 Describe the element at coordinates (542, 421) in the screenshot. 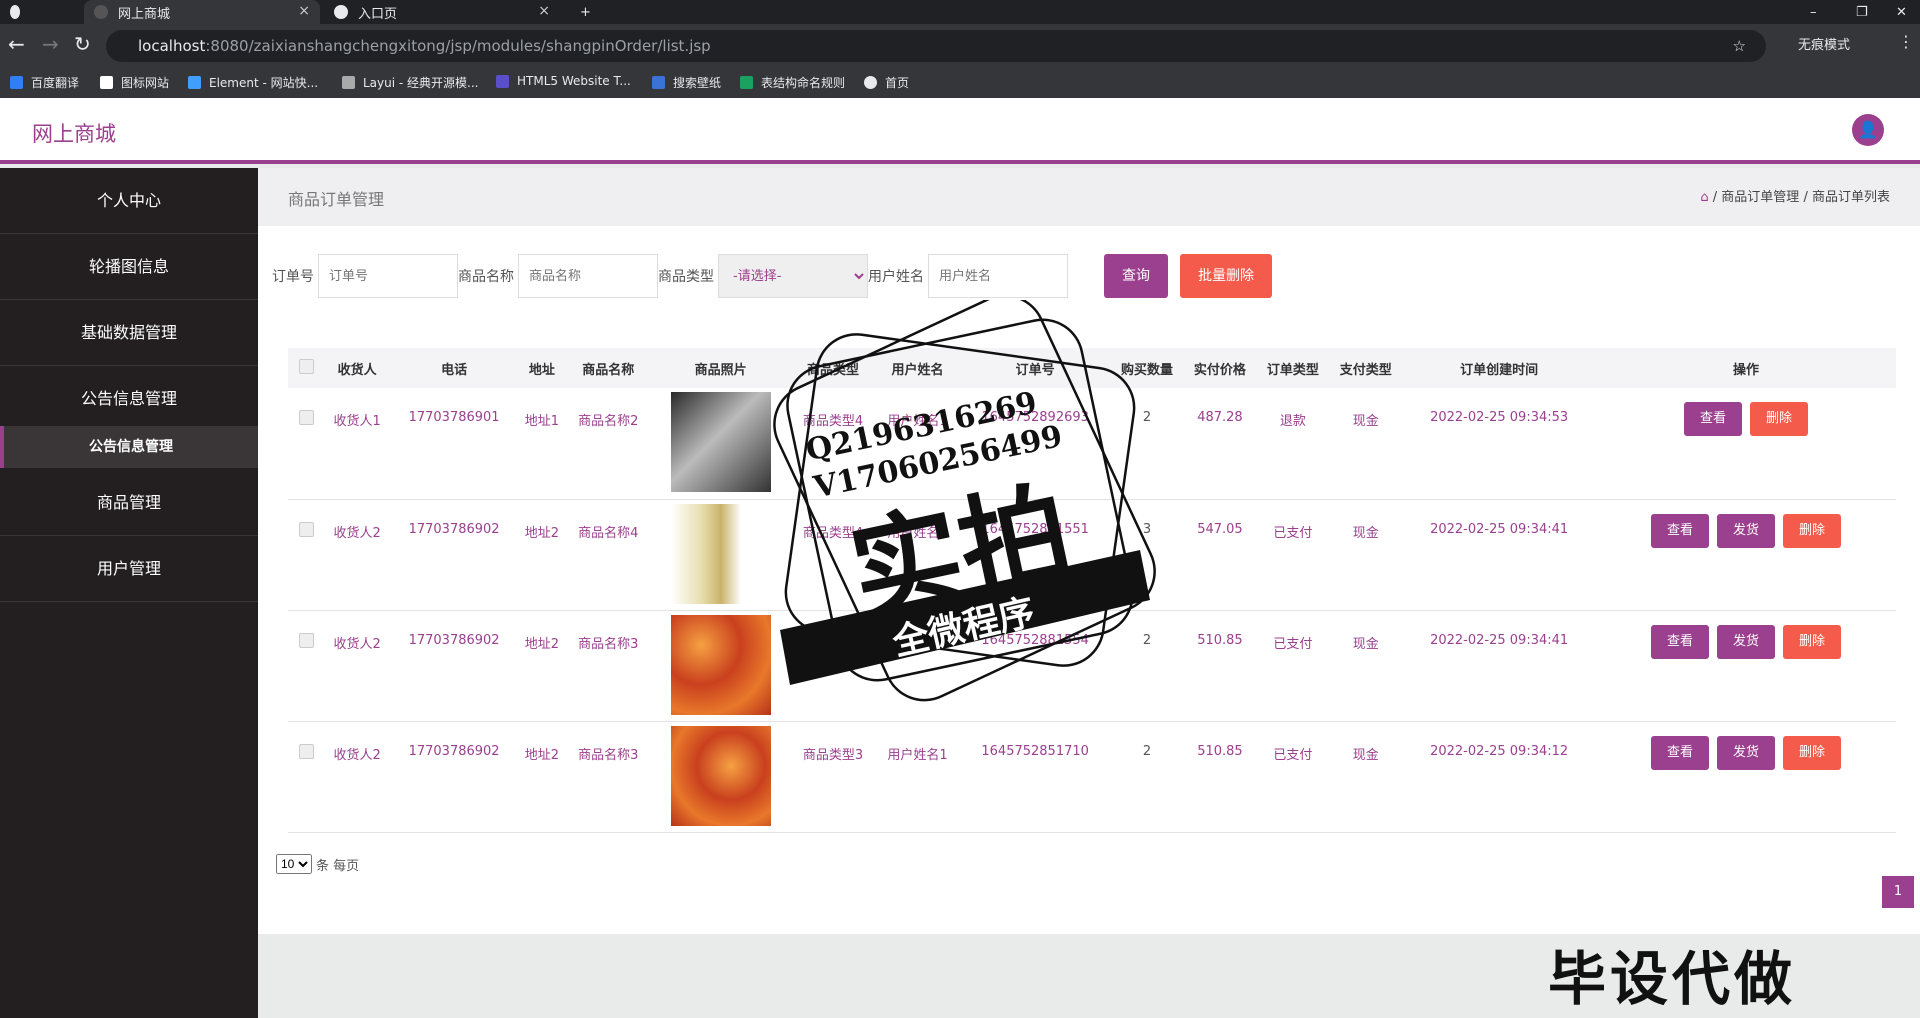

I see `cell-address: 地址1` at that location.